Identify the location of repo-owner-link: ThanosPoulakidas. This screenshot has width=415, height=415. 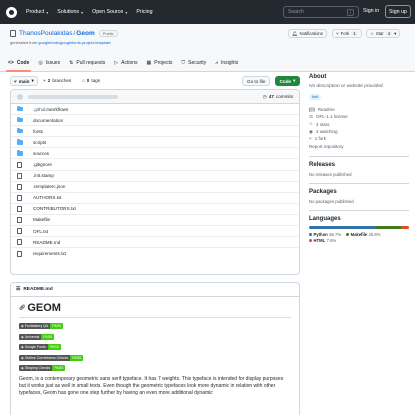
(45, 33).